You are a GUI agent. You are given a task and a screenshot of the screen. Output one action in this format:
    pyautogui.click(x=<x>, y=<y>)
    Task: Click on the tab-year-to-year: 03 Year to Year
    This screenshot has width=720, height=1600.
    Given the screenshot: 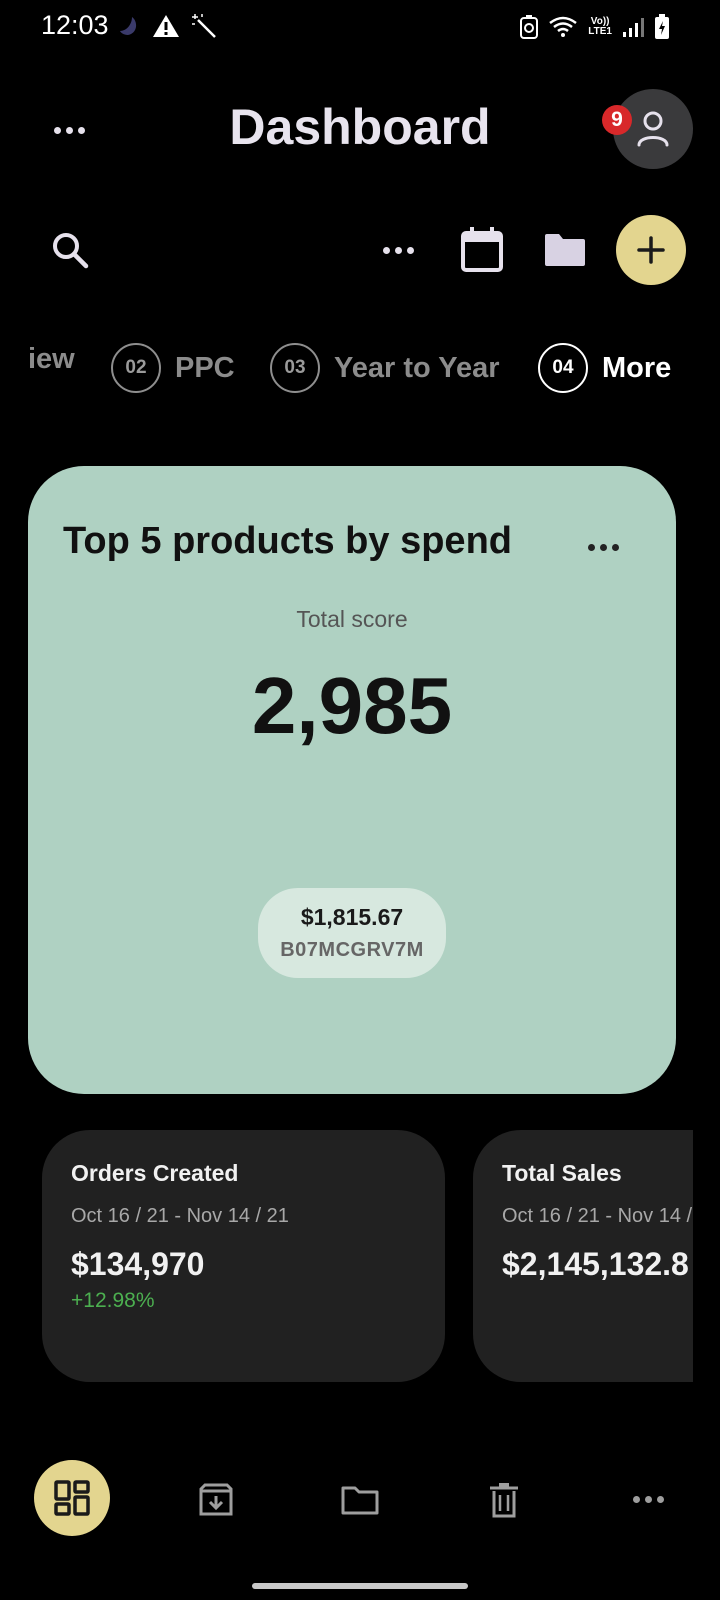 What is the action you would take?
    pyautogui.click(x=385, y=368)
    